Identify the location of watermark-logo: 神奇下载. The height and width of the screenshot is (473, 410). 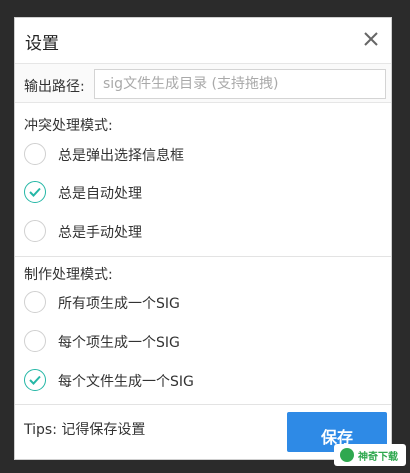
(370, 455).